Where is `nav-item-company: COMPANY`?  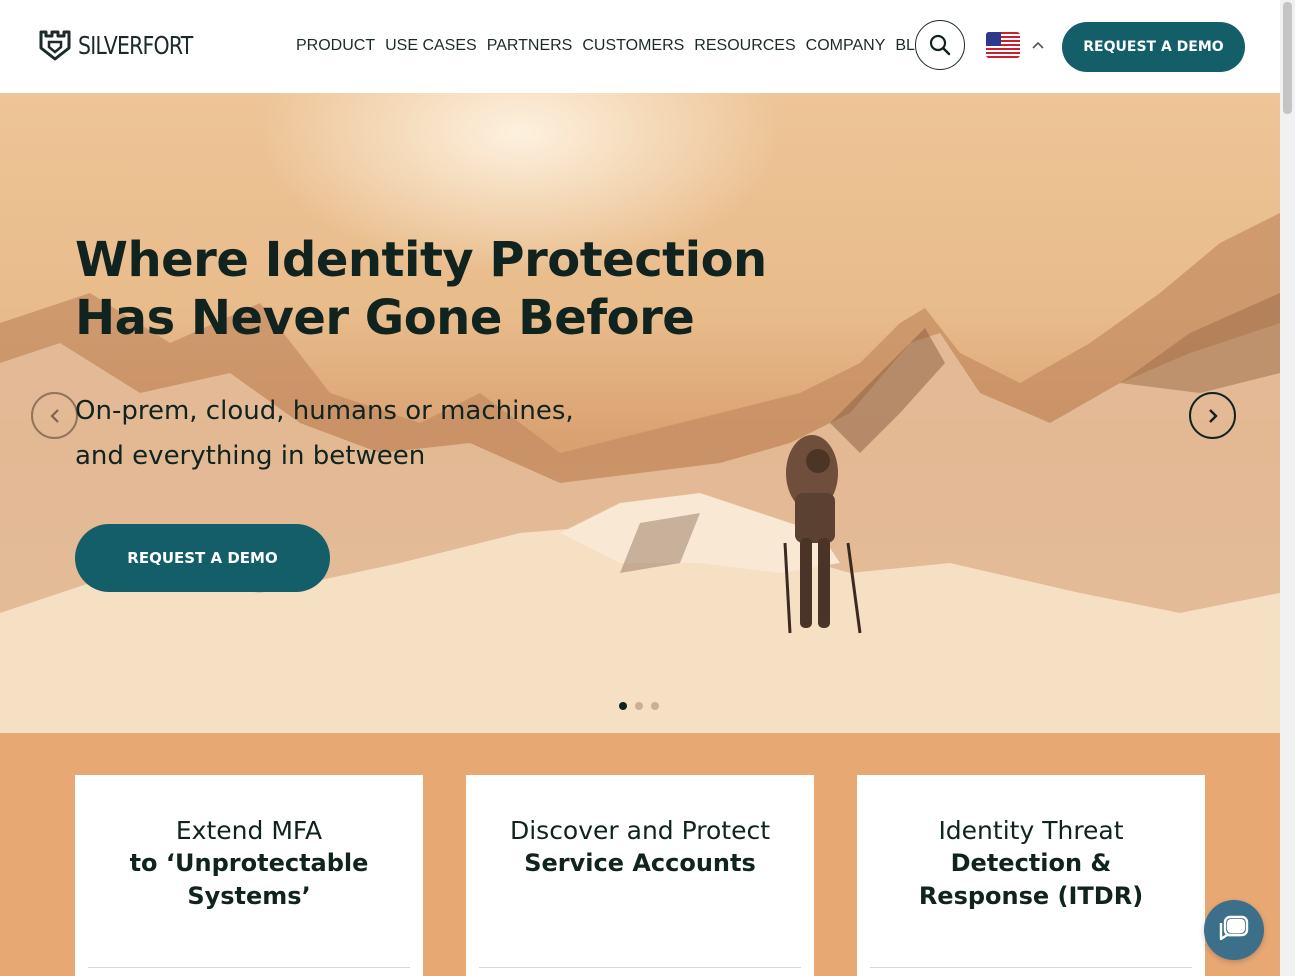
nav-item-company: COMPANY is located at coordinates (846, 46).